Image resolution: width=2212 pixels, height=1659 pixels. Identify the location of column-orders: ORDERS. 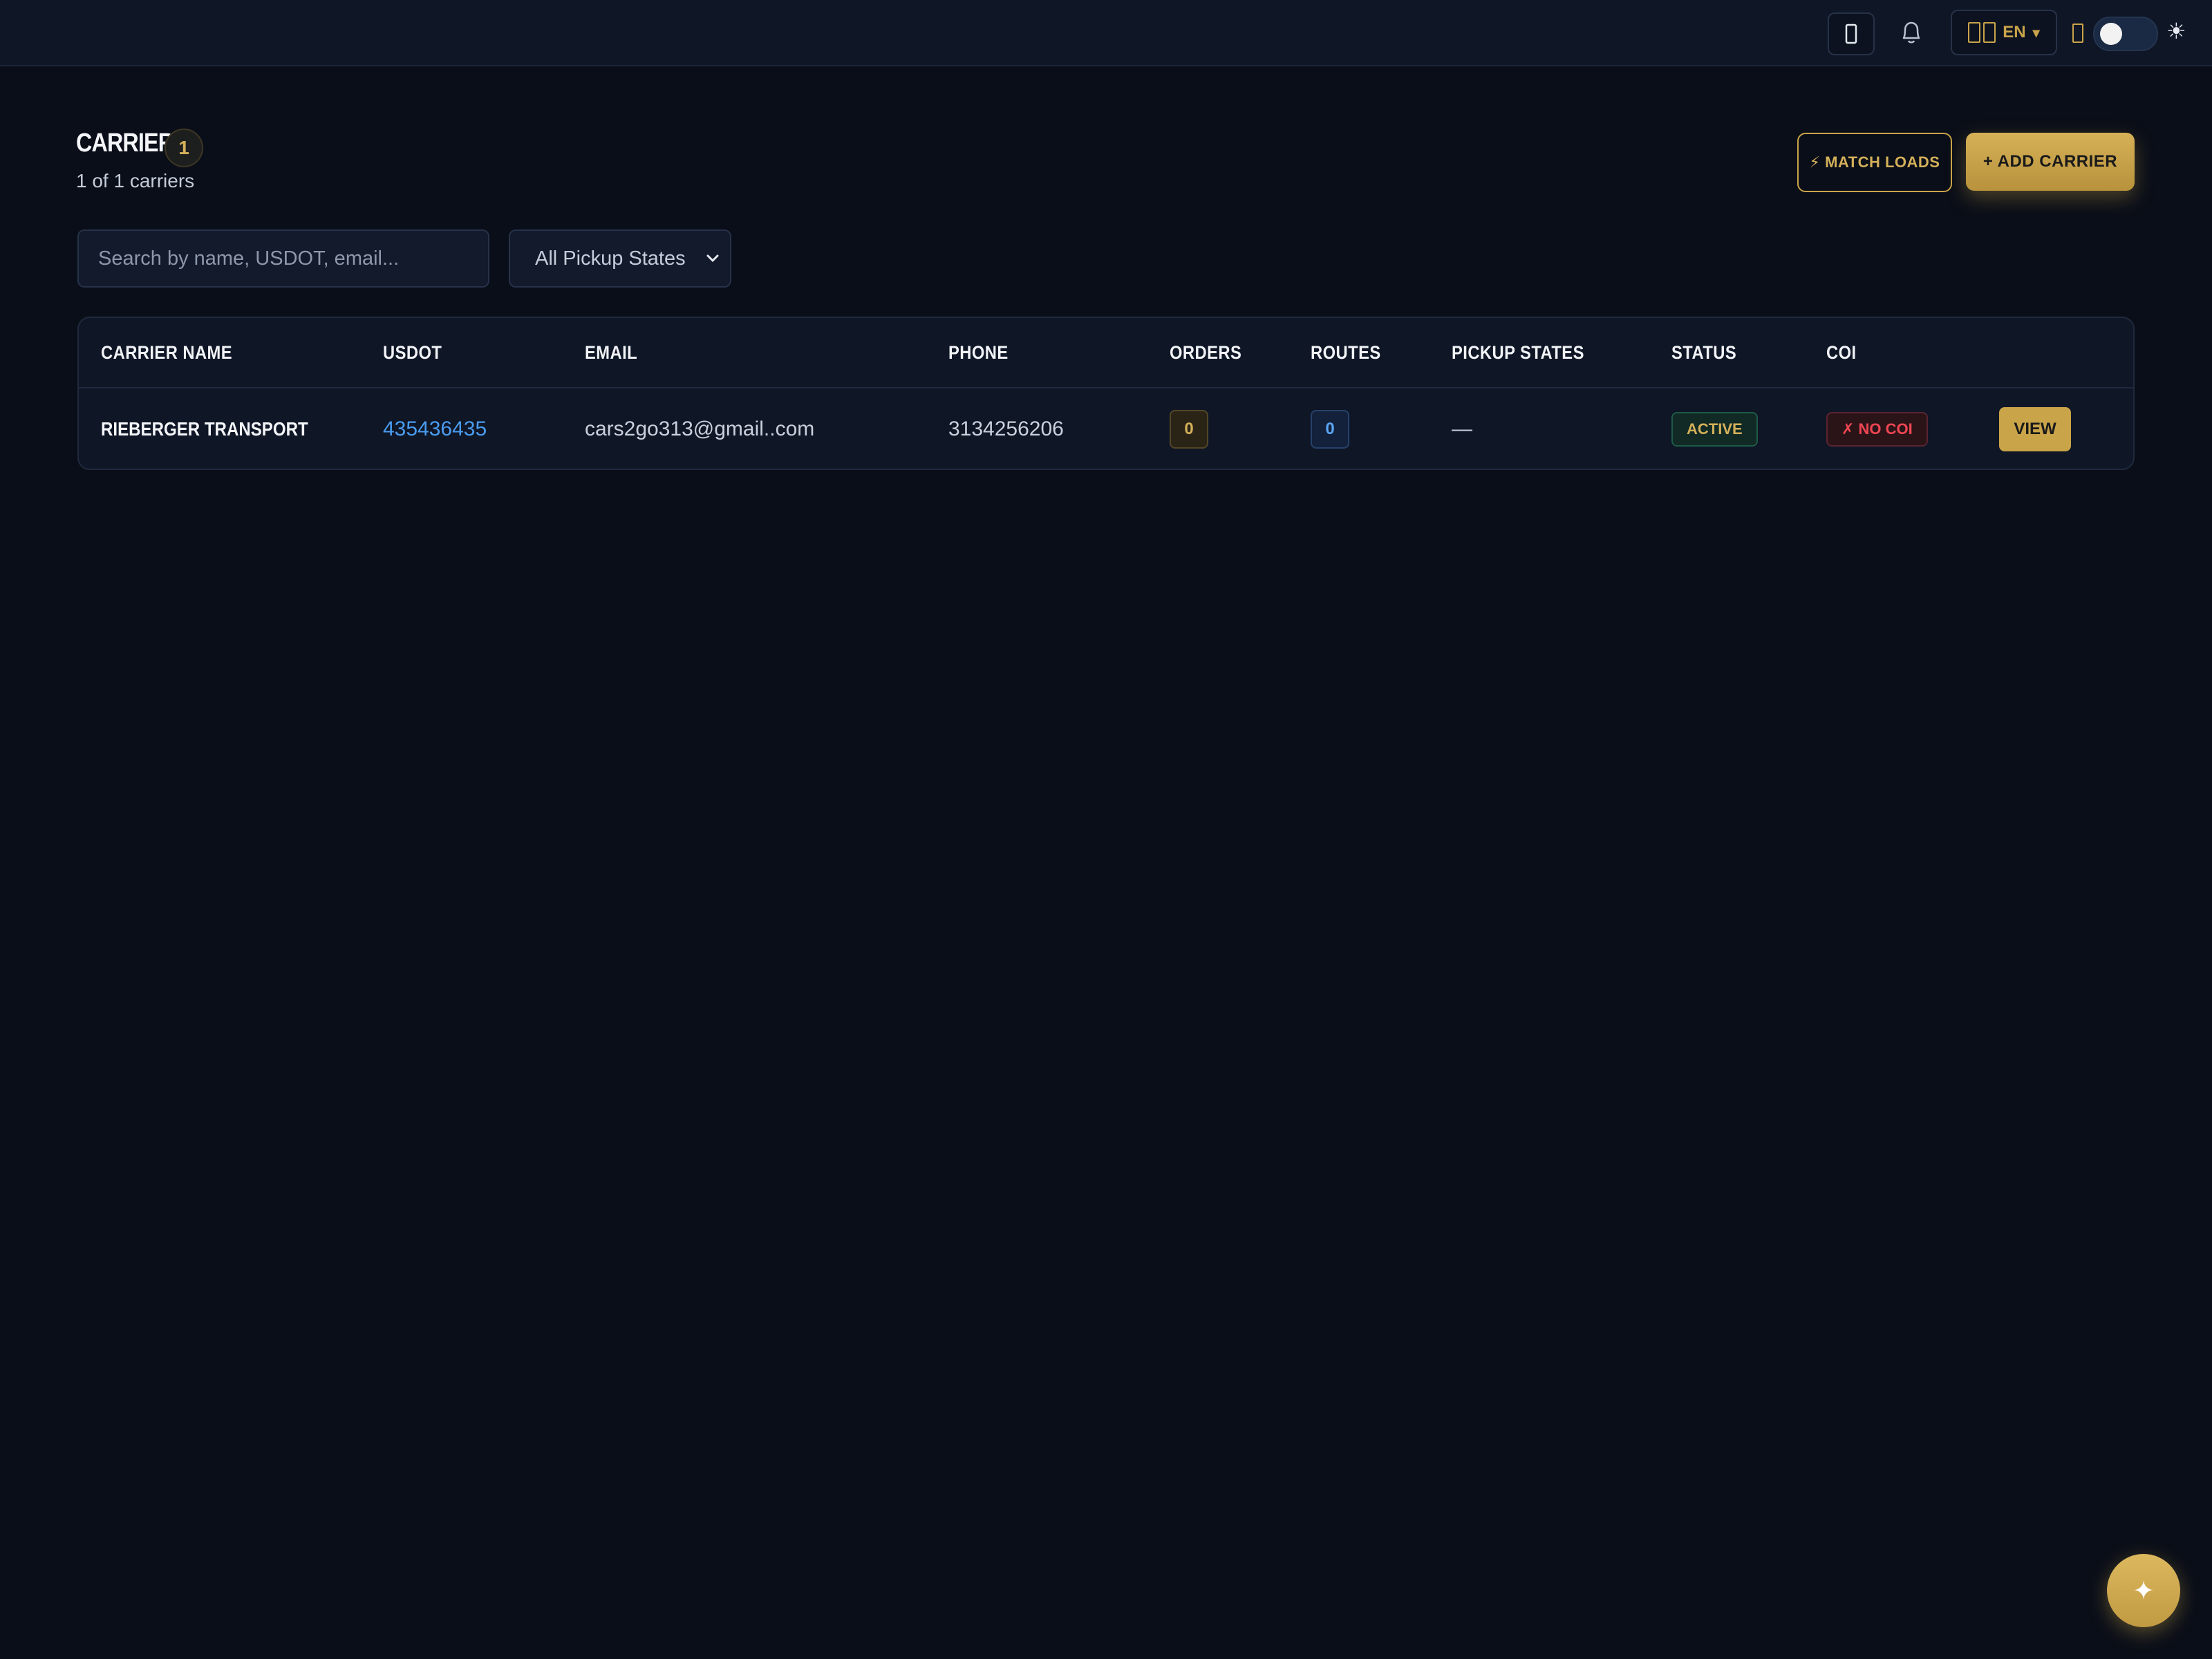
(1206, 352).